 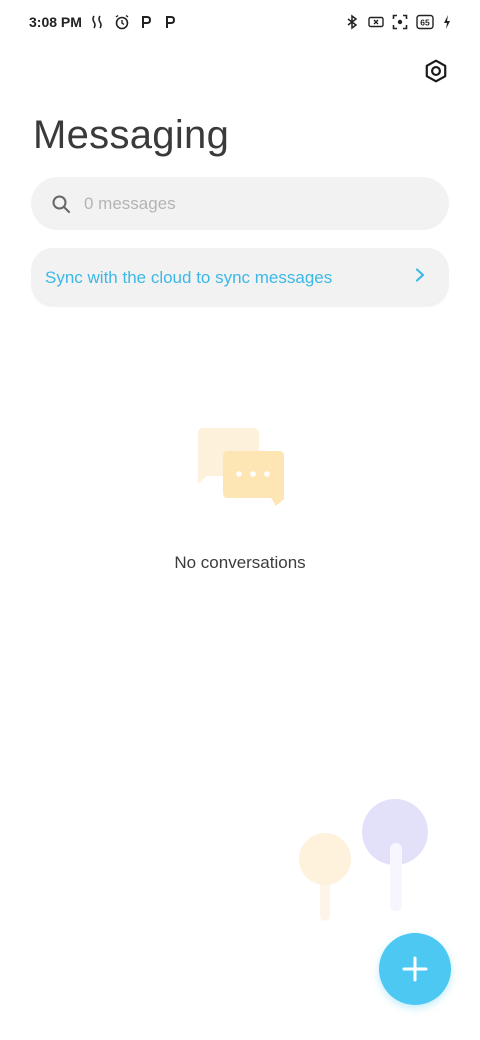 What do you see at coordinates (244, 203) in the screenshot?
I see `search-input` at bounding box center [244, 203].